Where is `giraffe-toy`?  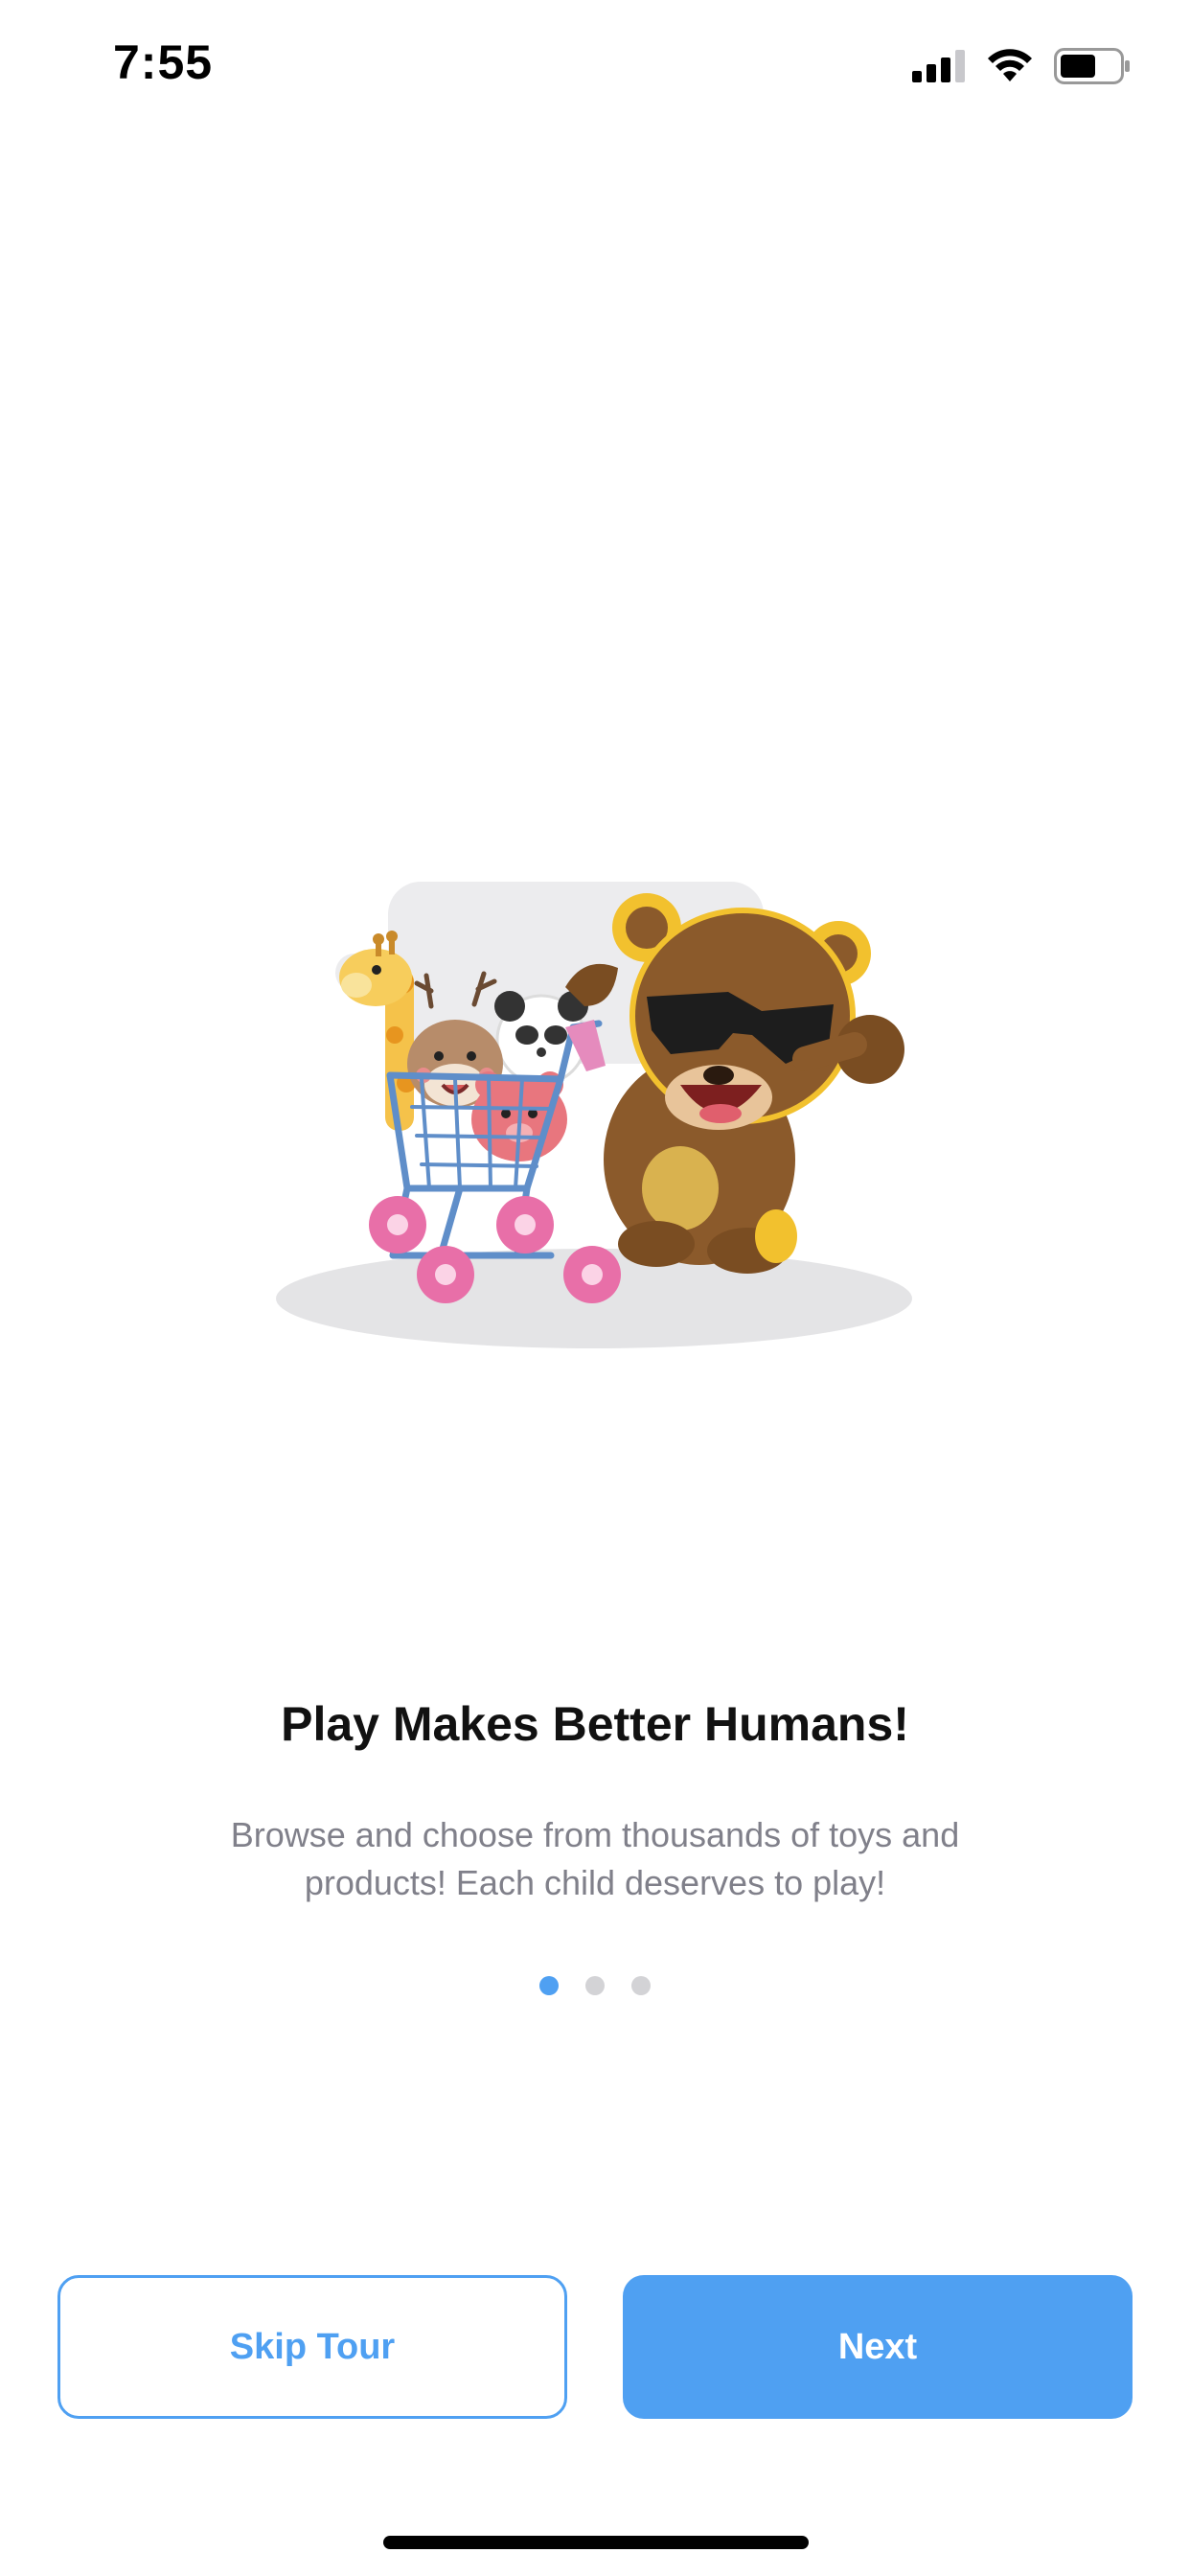
giraffe-toy is located at coordinates (378, 1031).